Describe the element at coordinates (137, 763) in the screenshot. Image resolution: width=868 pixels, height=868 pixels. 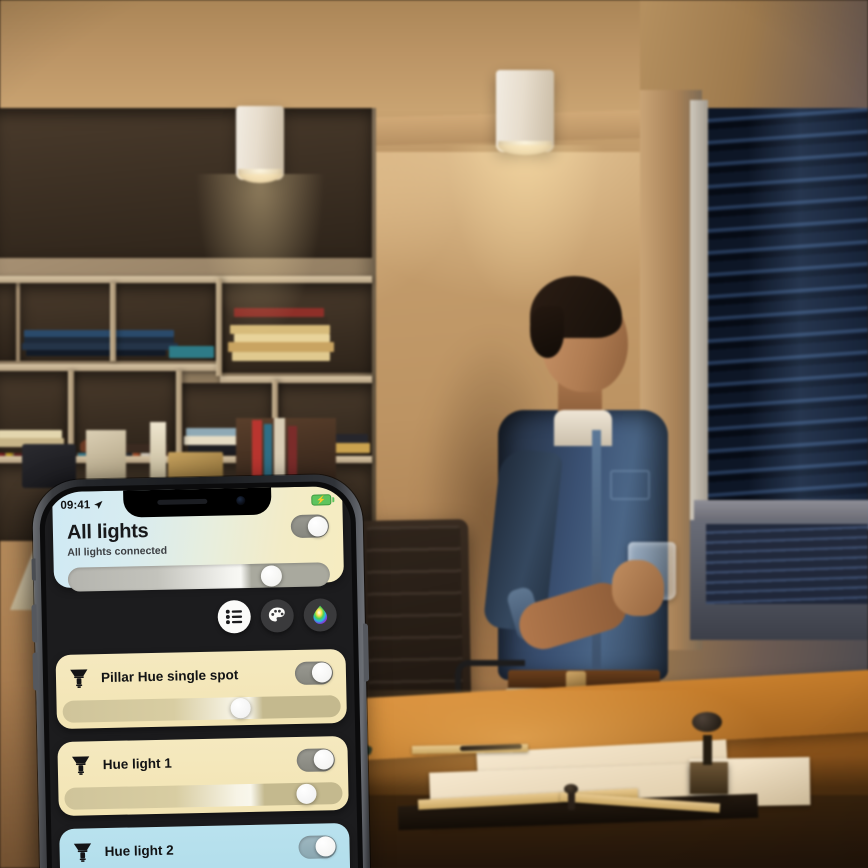
I see `light-name: Hue light 1` at that location.